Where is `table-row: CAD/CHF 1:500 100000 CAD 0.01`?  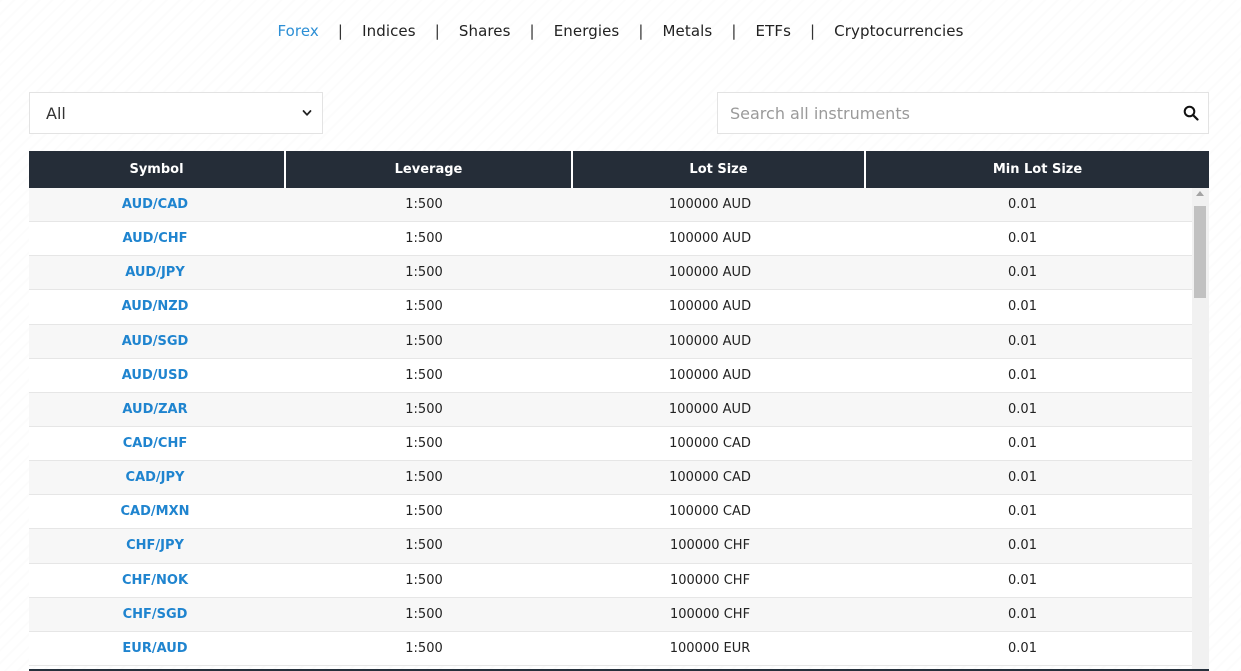
table-row: CAD/CHF 1:500 100000 CAD 0.01 is located at coordinates (610, 444).